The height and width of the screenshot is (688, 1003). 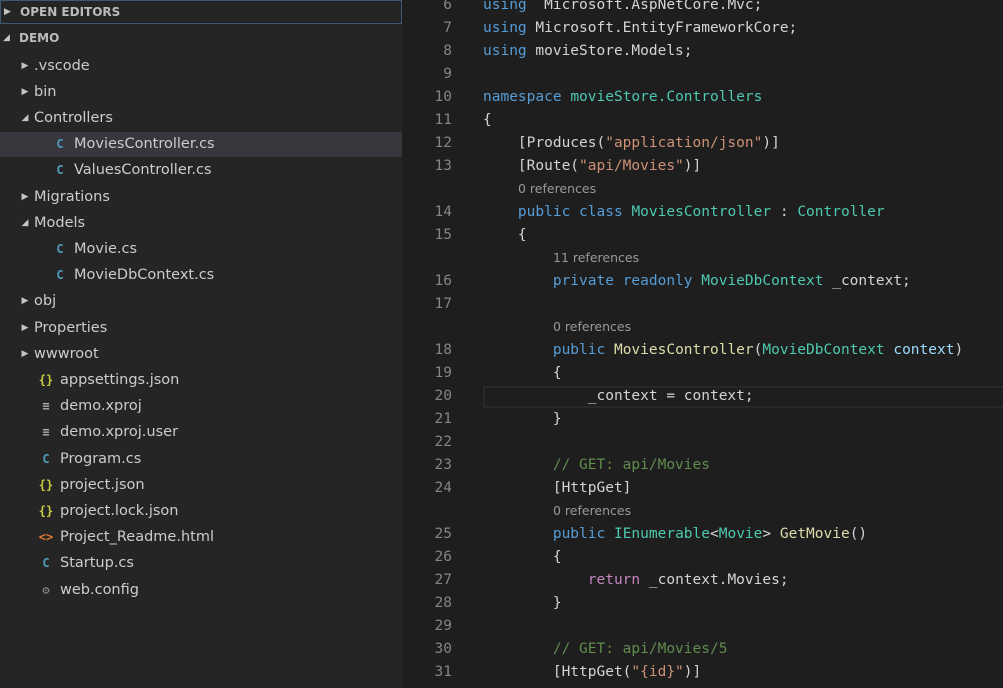 I want to click on tree-item-label: project.json, so click(x=102, y=484).